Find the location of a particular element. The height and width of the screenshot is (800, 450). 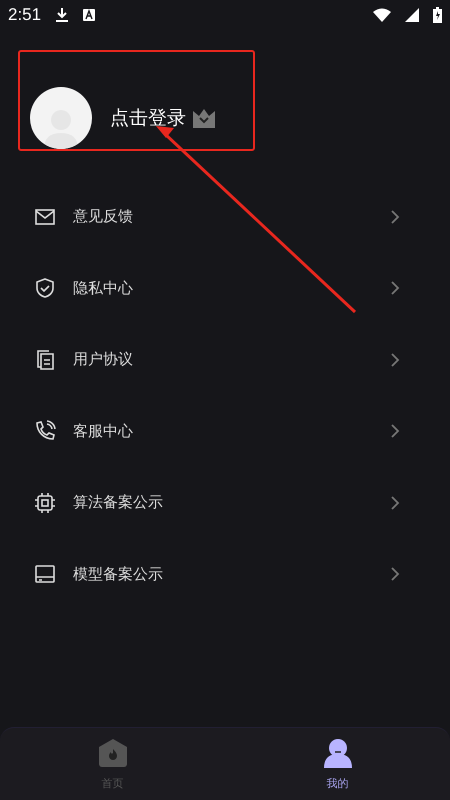

status-time: 2:51 is located at coordinates (25, 15).